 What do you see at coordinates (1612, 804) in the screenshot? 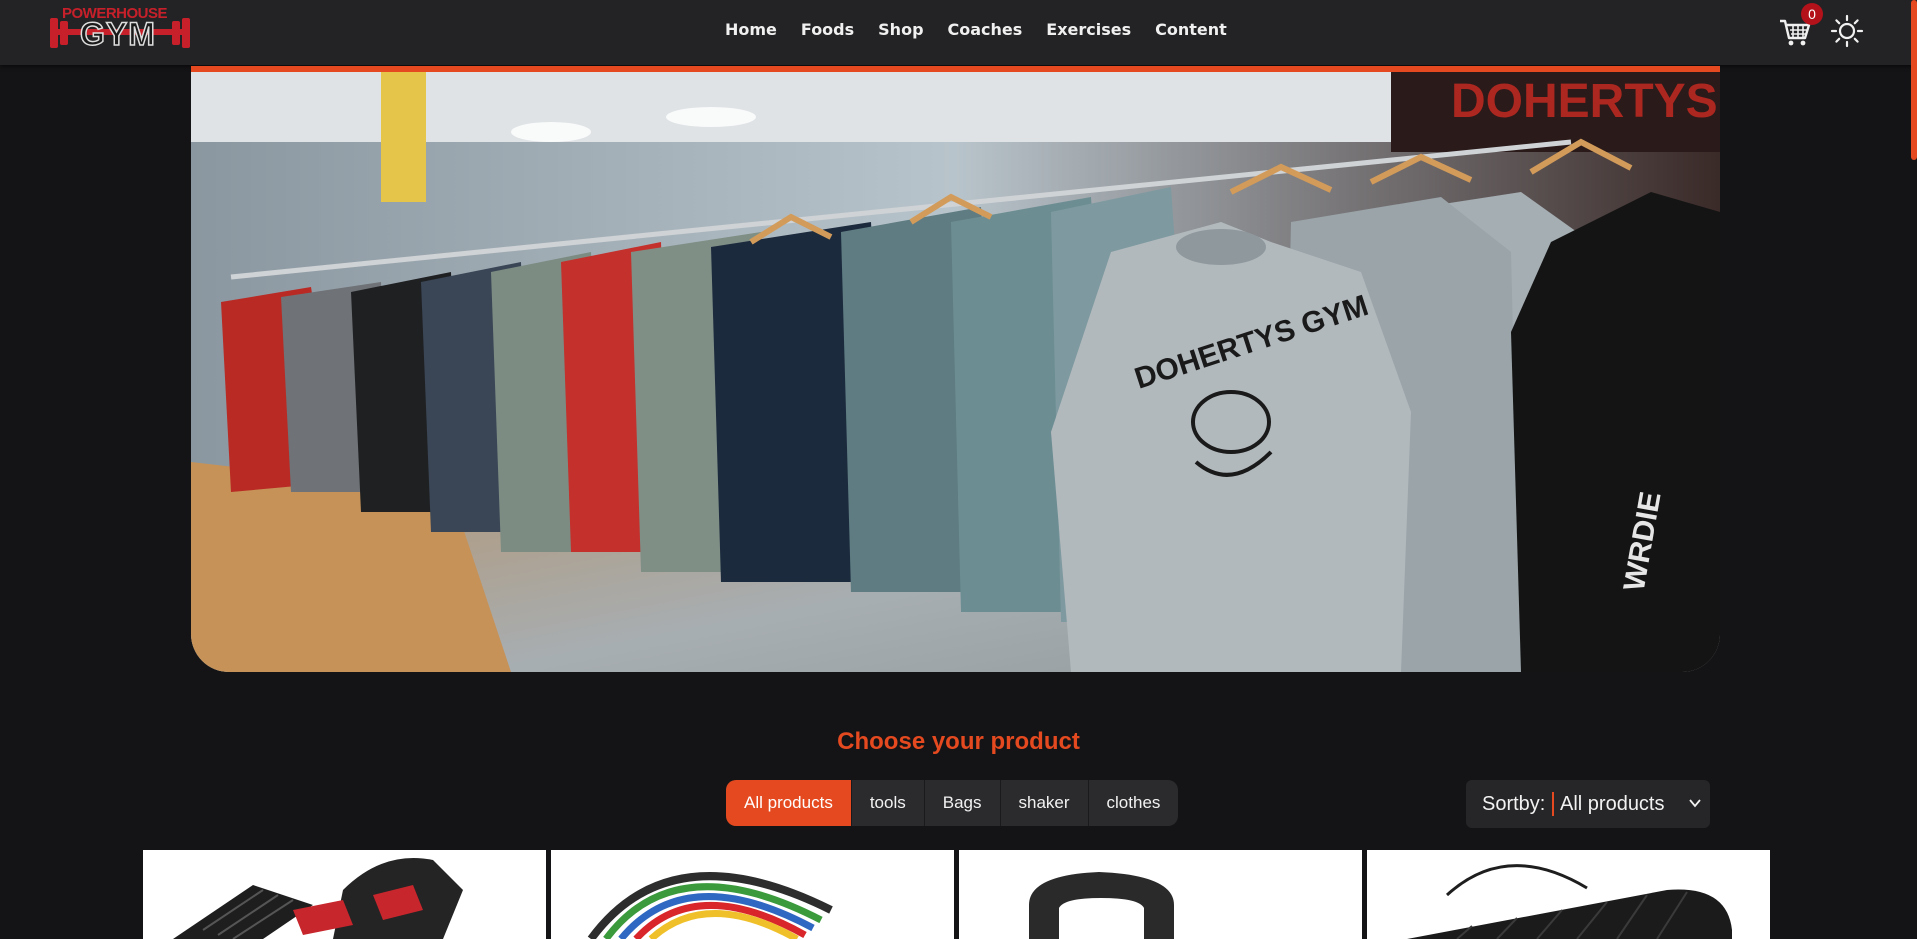
I see `sort-by-value: All products` at bounding box center [1612, 804].